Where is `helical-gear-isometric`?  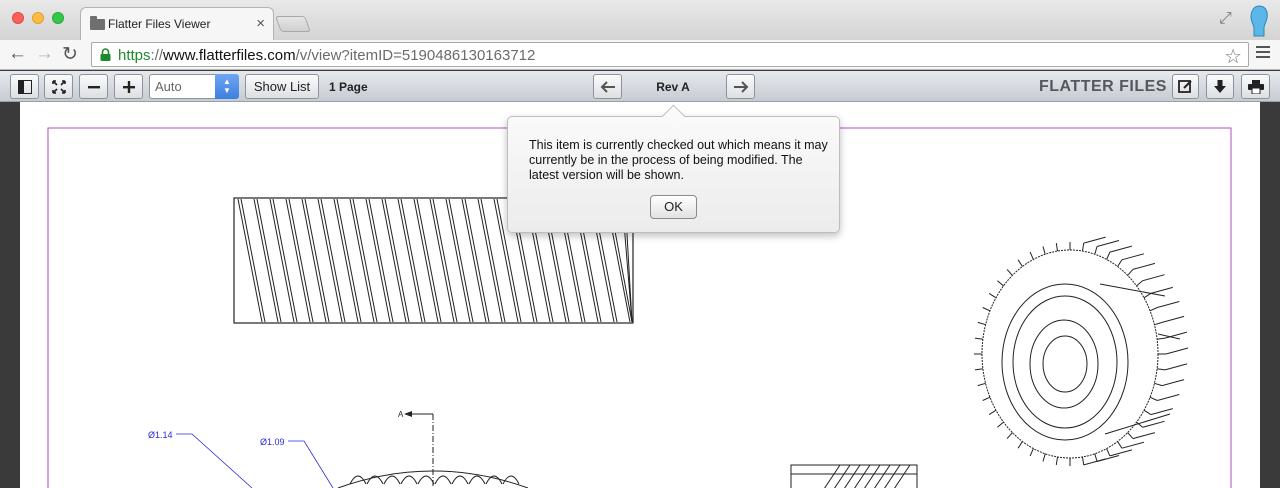 helical-gear-isometric is located at coordinates (1081, 351).